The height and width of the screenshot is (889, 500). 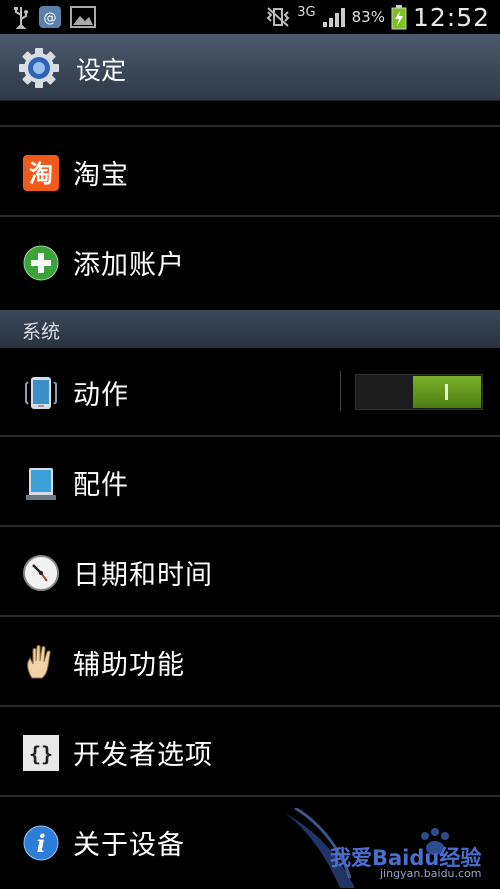 I want to click on app-notification-icon: @, so click(x=50, y=17).